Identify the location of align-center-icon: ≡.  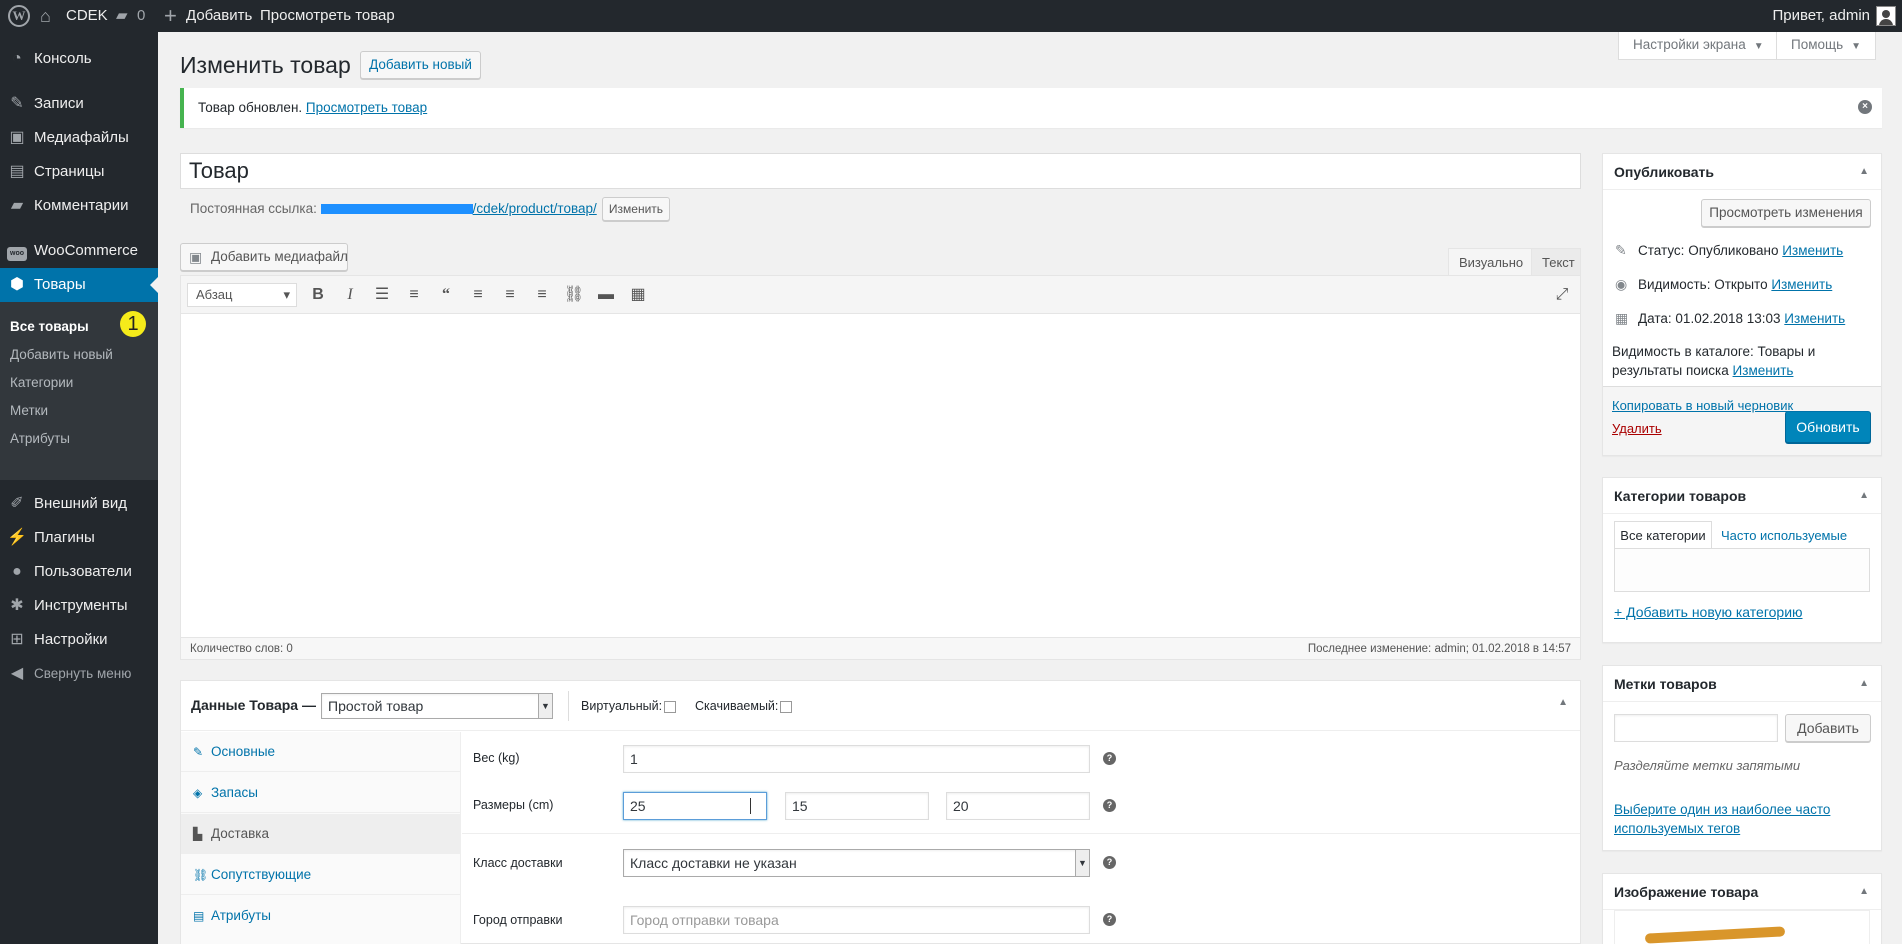
(510, 295).